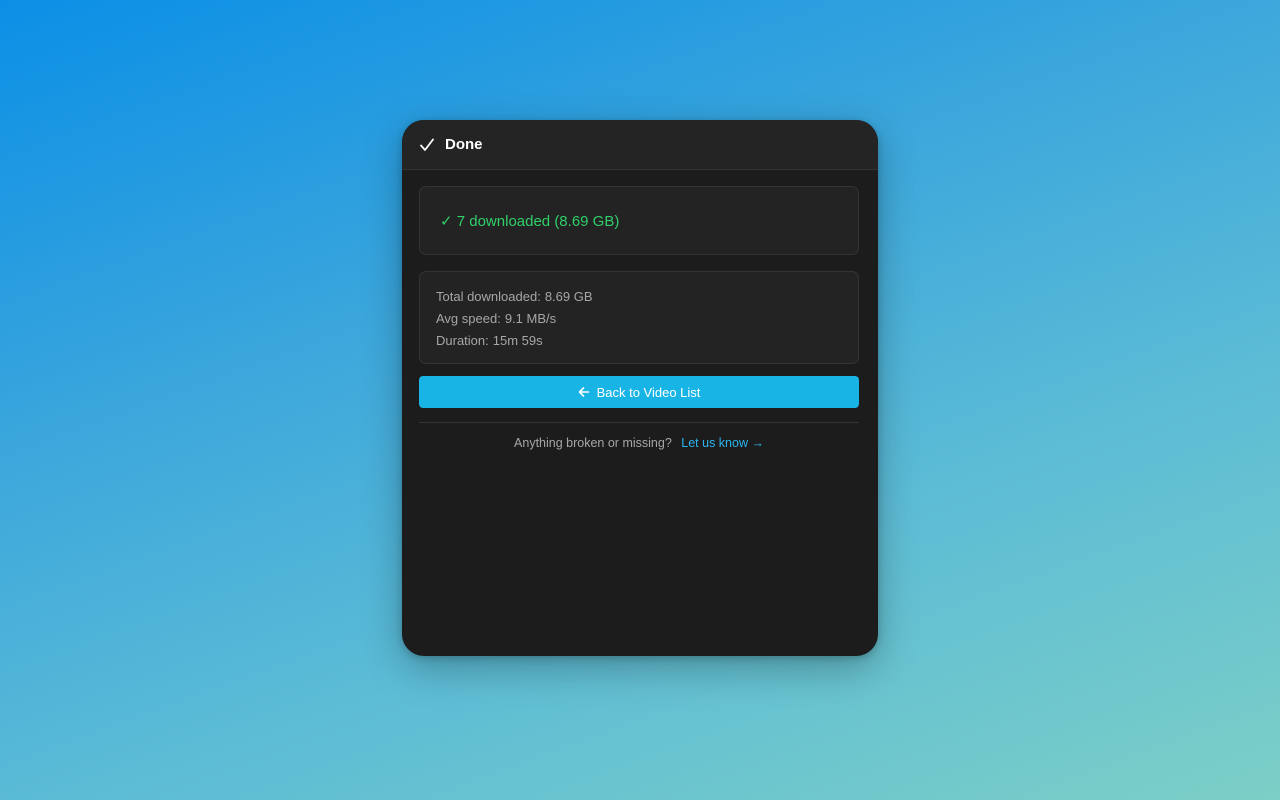 The image size is (1280, 800). I want to click on feedback-prompt: Anything broken or missing?, so click(593, 443).